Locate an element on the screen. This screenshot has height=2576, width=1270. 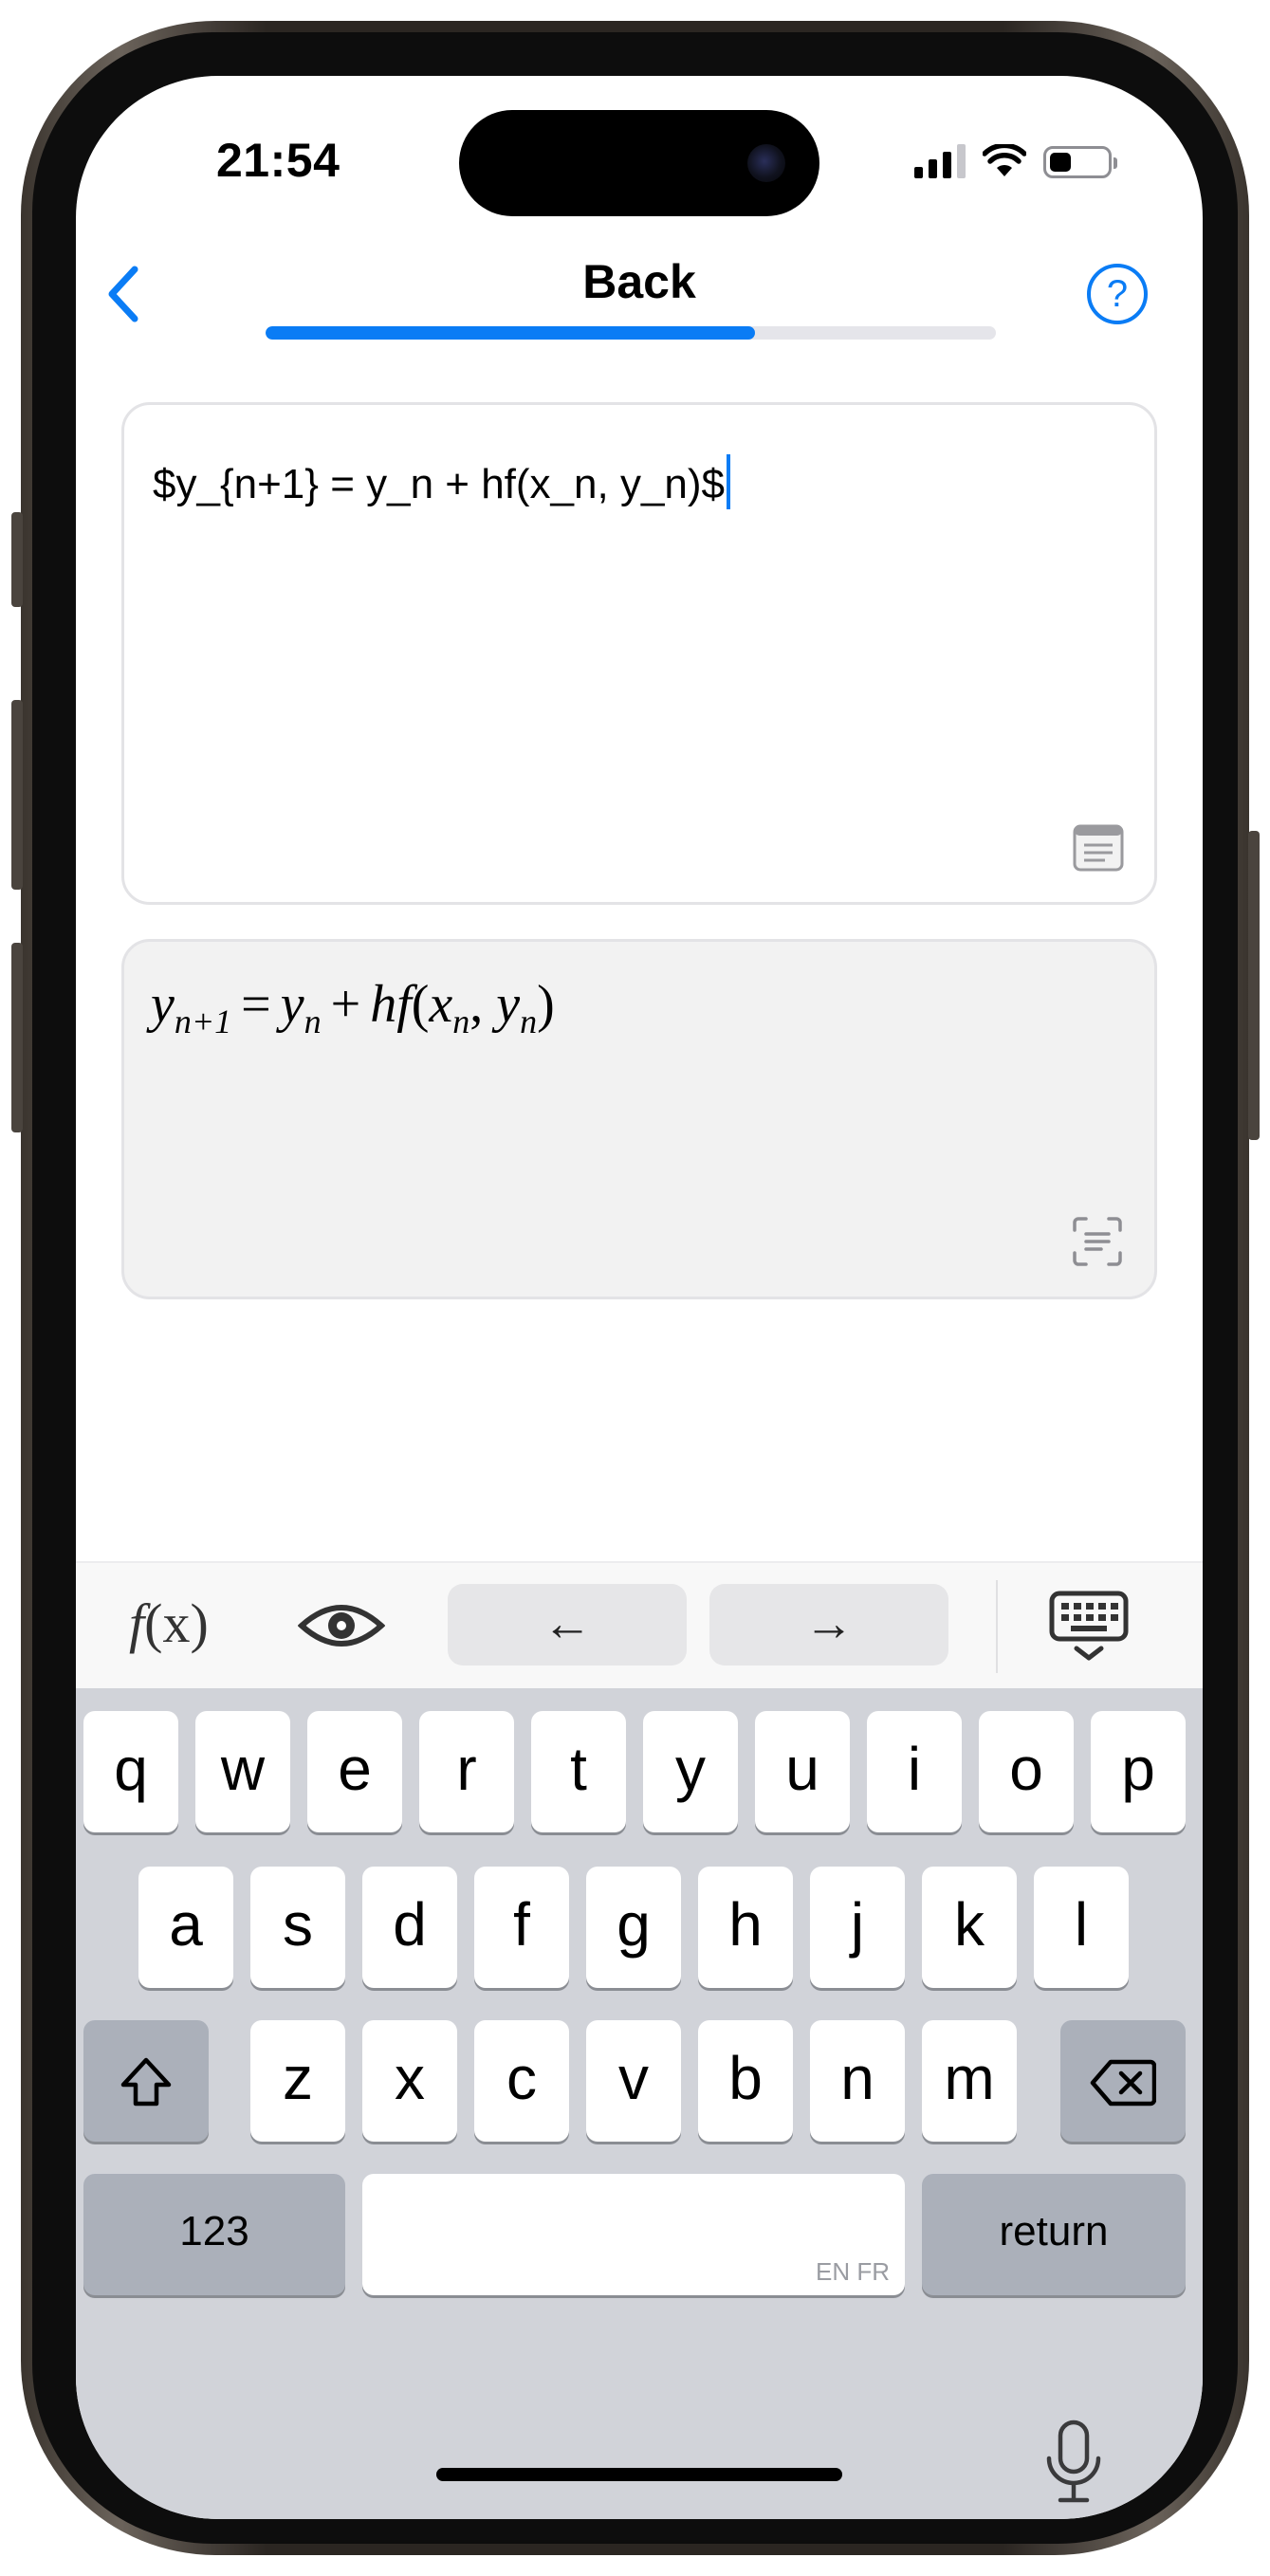
key-o: o is located at coordinates (1026, 1771).